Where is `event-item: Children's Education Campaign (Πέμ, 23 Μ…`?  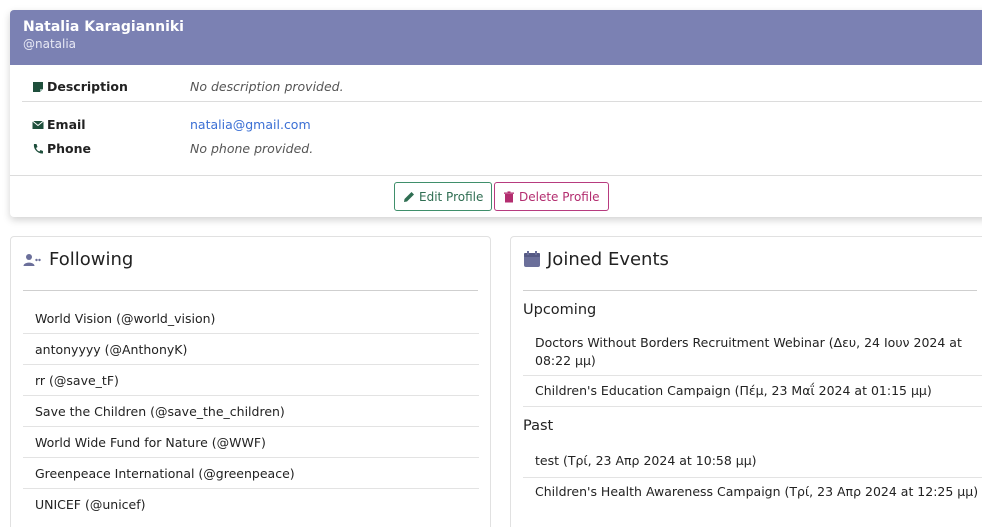
event-item: Children's Education Campaign (Πέμ, 23 Μ… is located at coordinates (752, 391).